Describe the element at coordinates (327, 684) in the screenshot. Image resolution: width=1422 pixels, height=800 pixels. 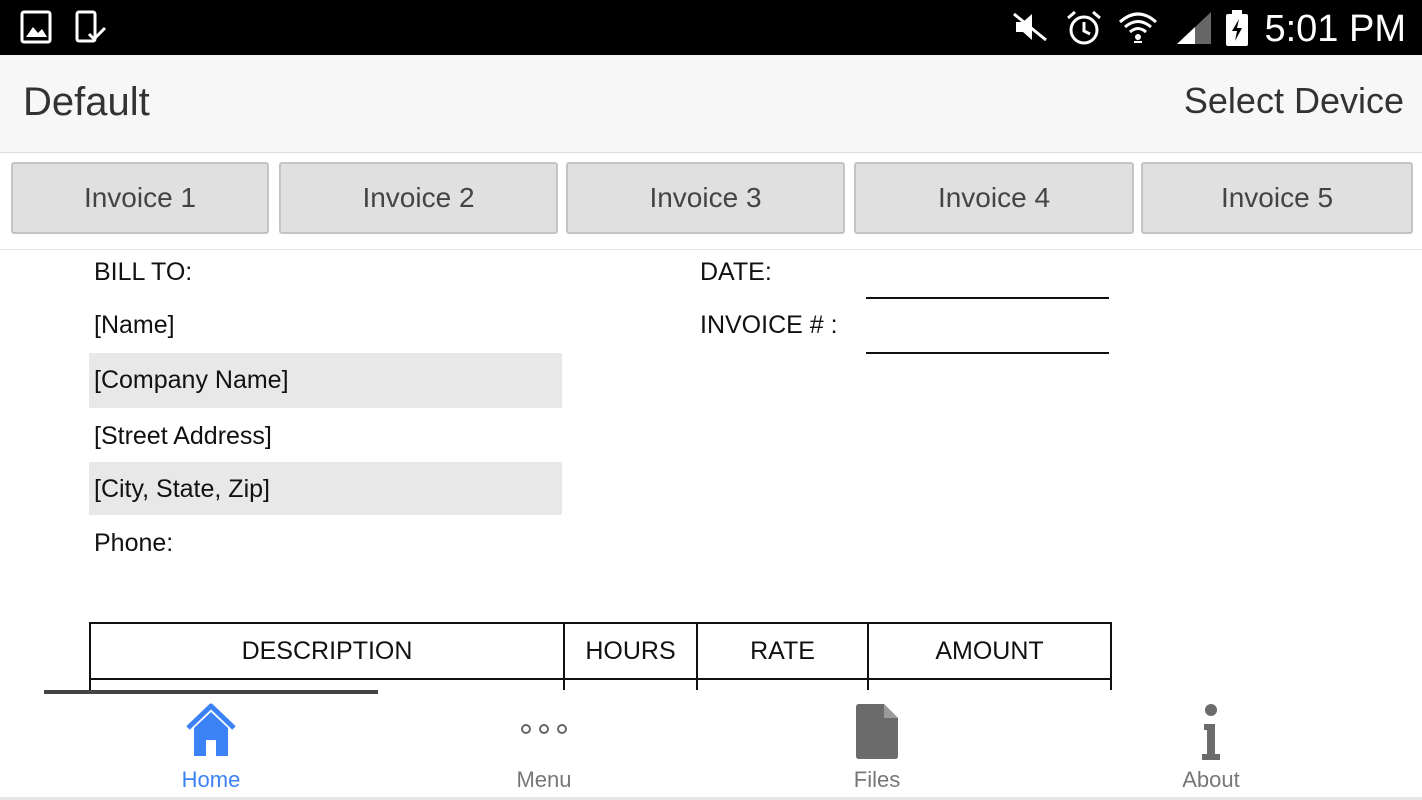
I see `description-cell` at that location.